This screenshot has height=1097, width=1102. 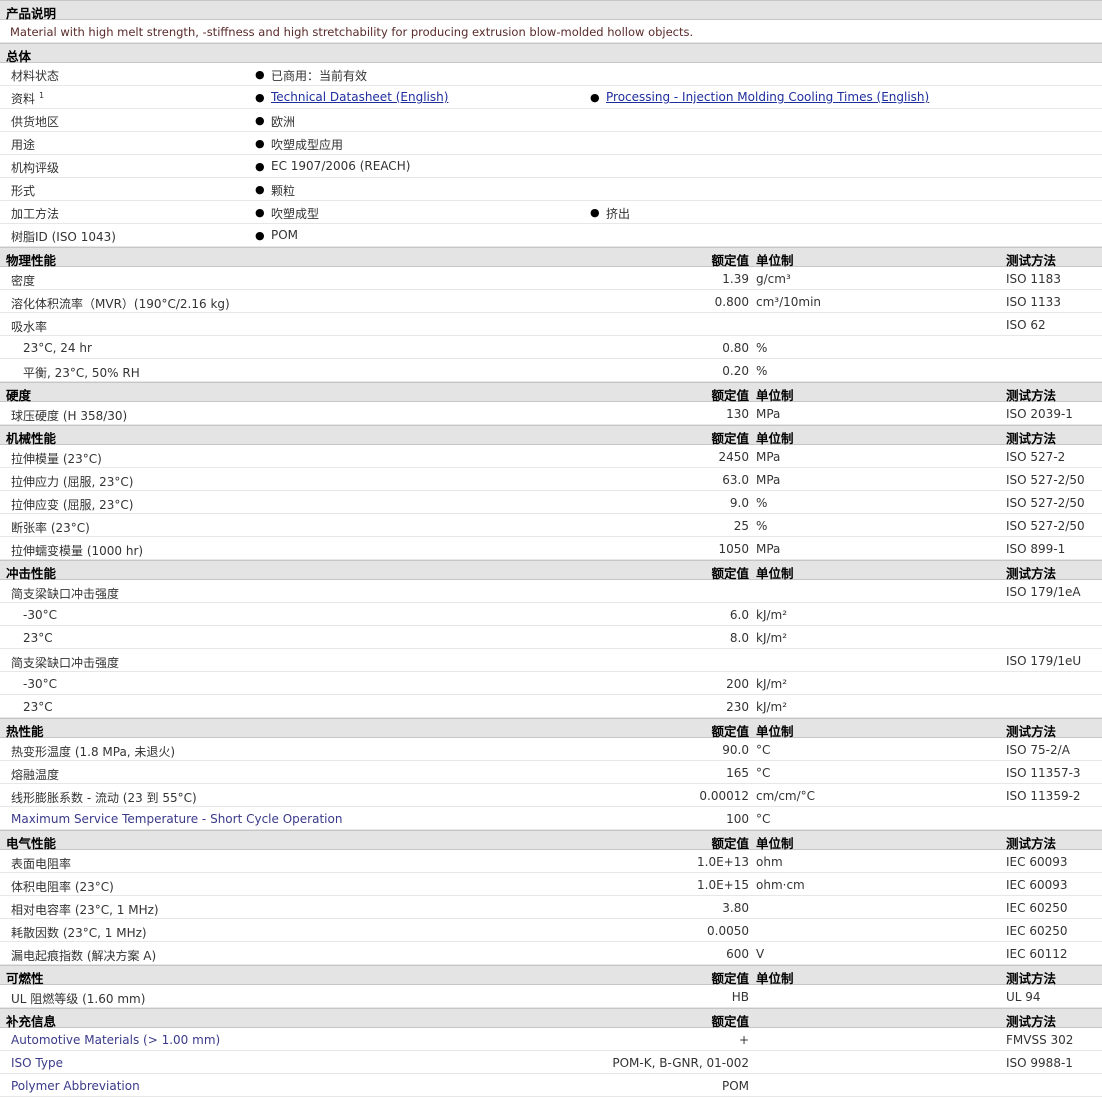 I want to click on general-value: 吹塑成型应用, so click(x=307, y=145).